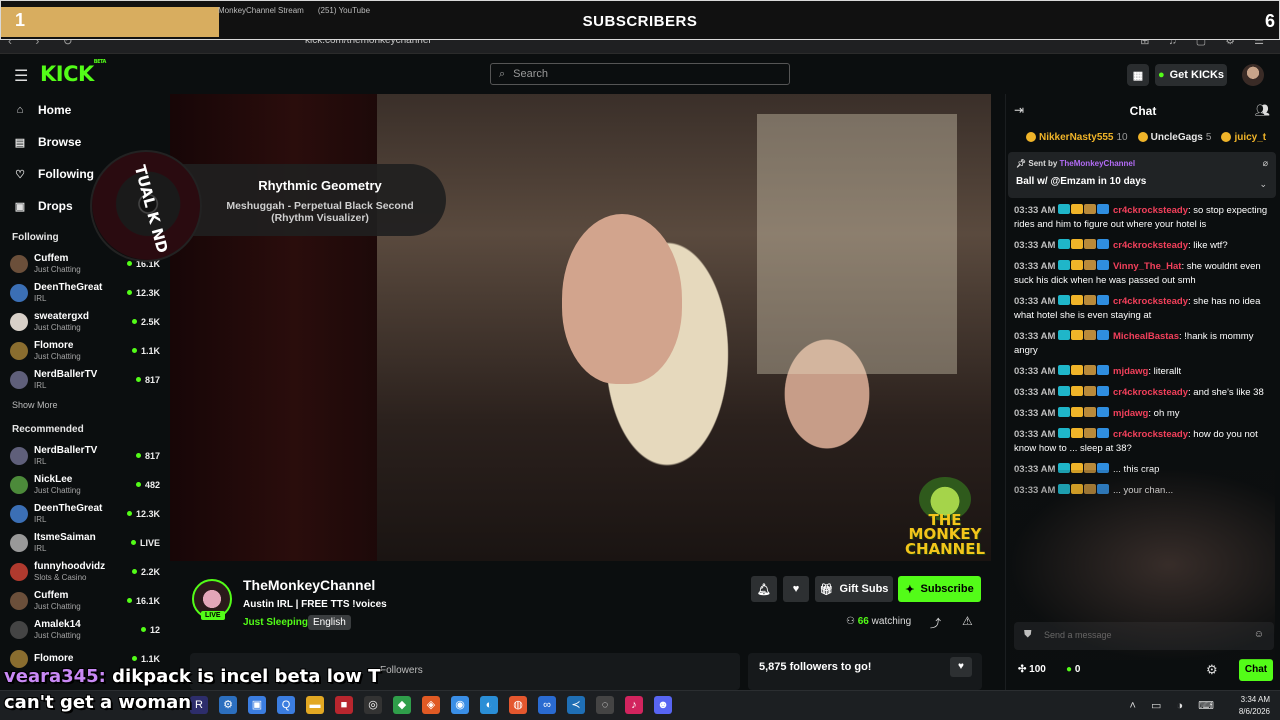  I want to click on vscode-icon: ≺, so click(576, 705).